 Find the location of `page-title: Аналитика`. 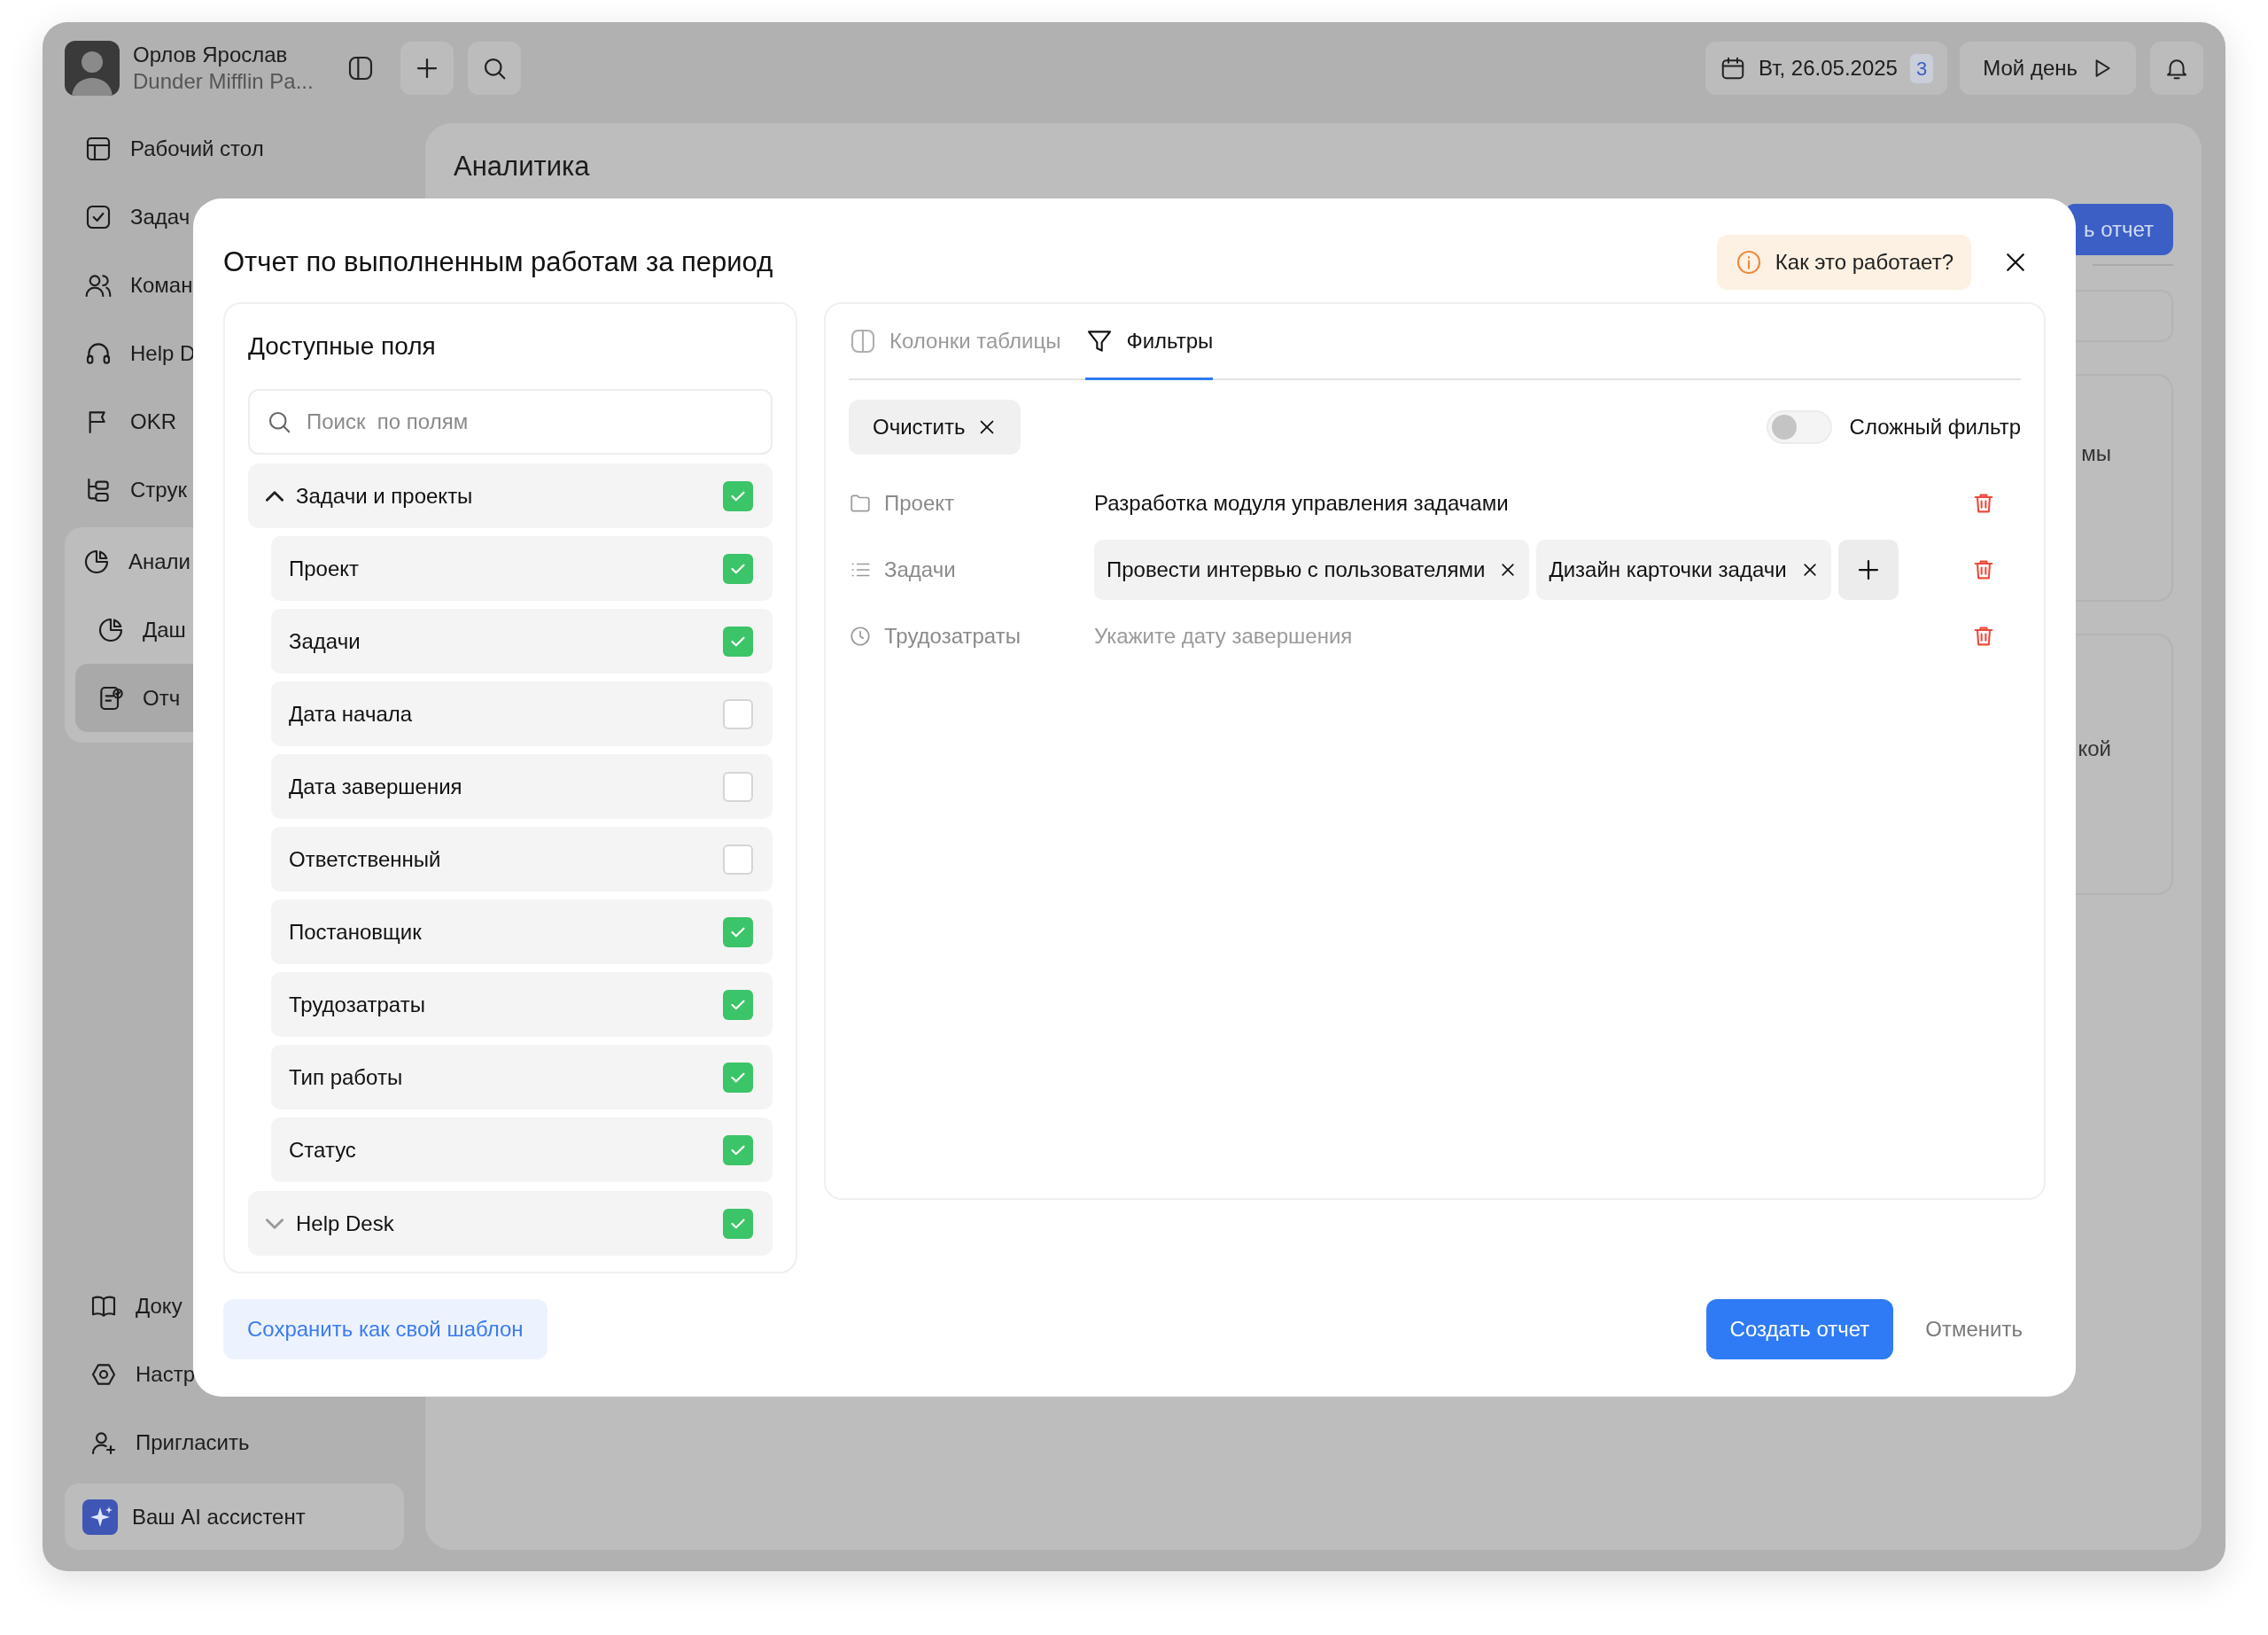

page-title: Аналитика is located at coordinates (522, 166).